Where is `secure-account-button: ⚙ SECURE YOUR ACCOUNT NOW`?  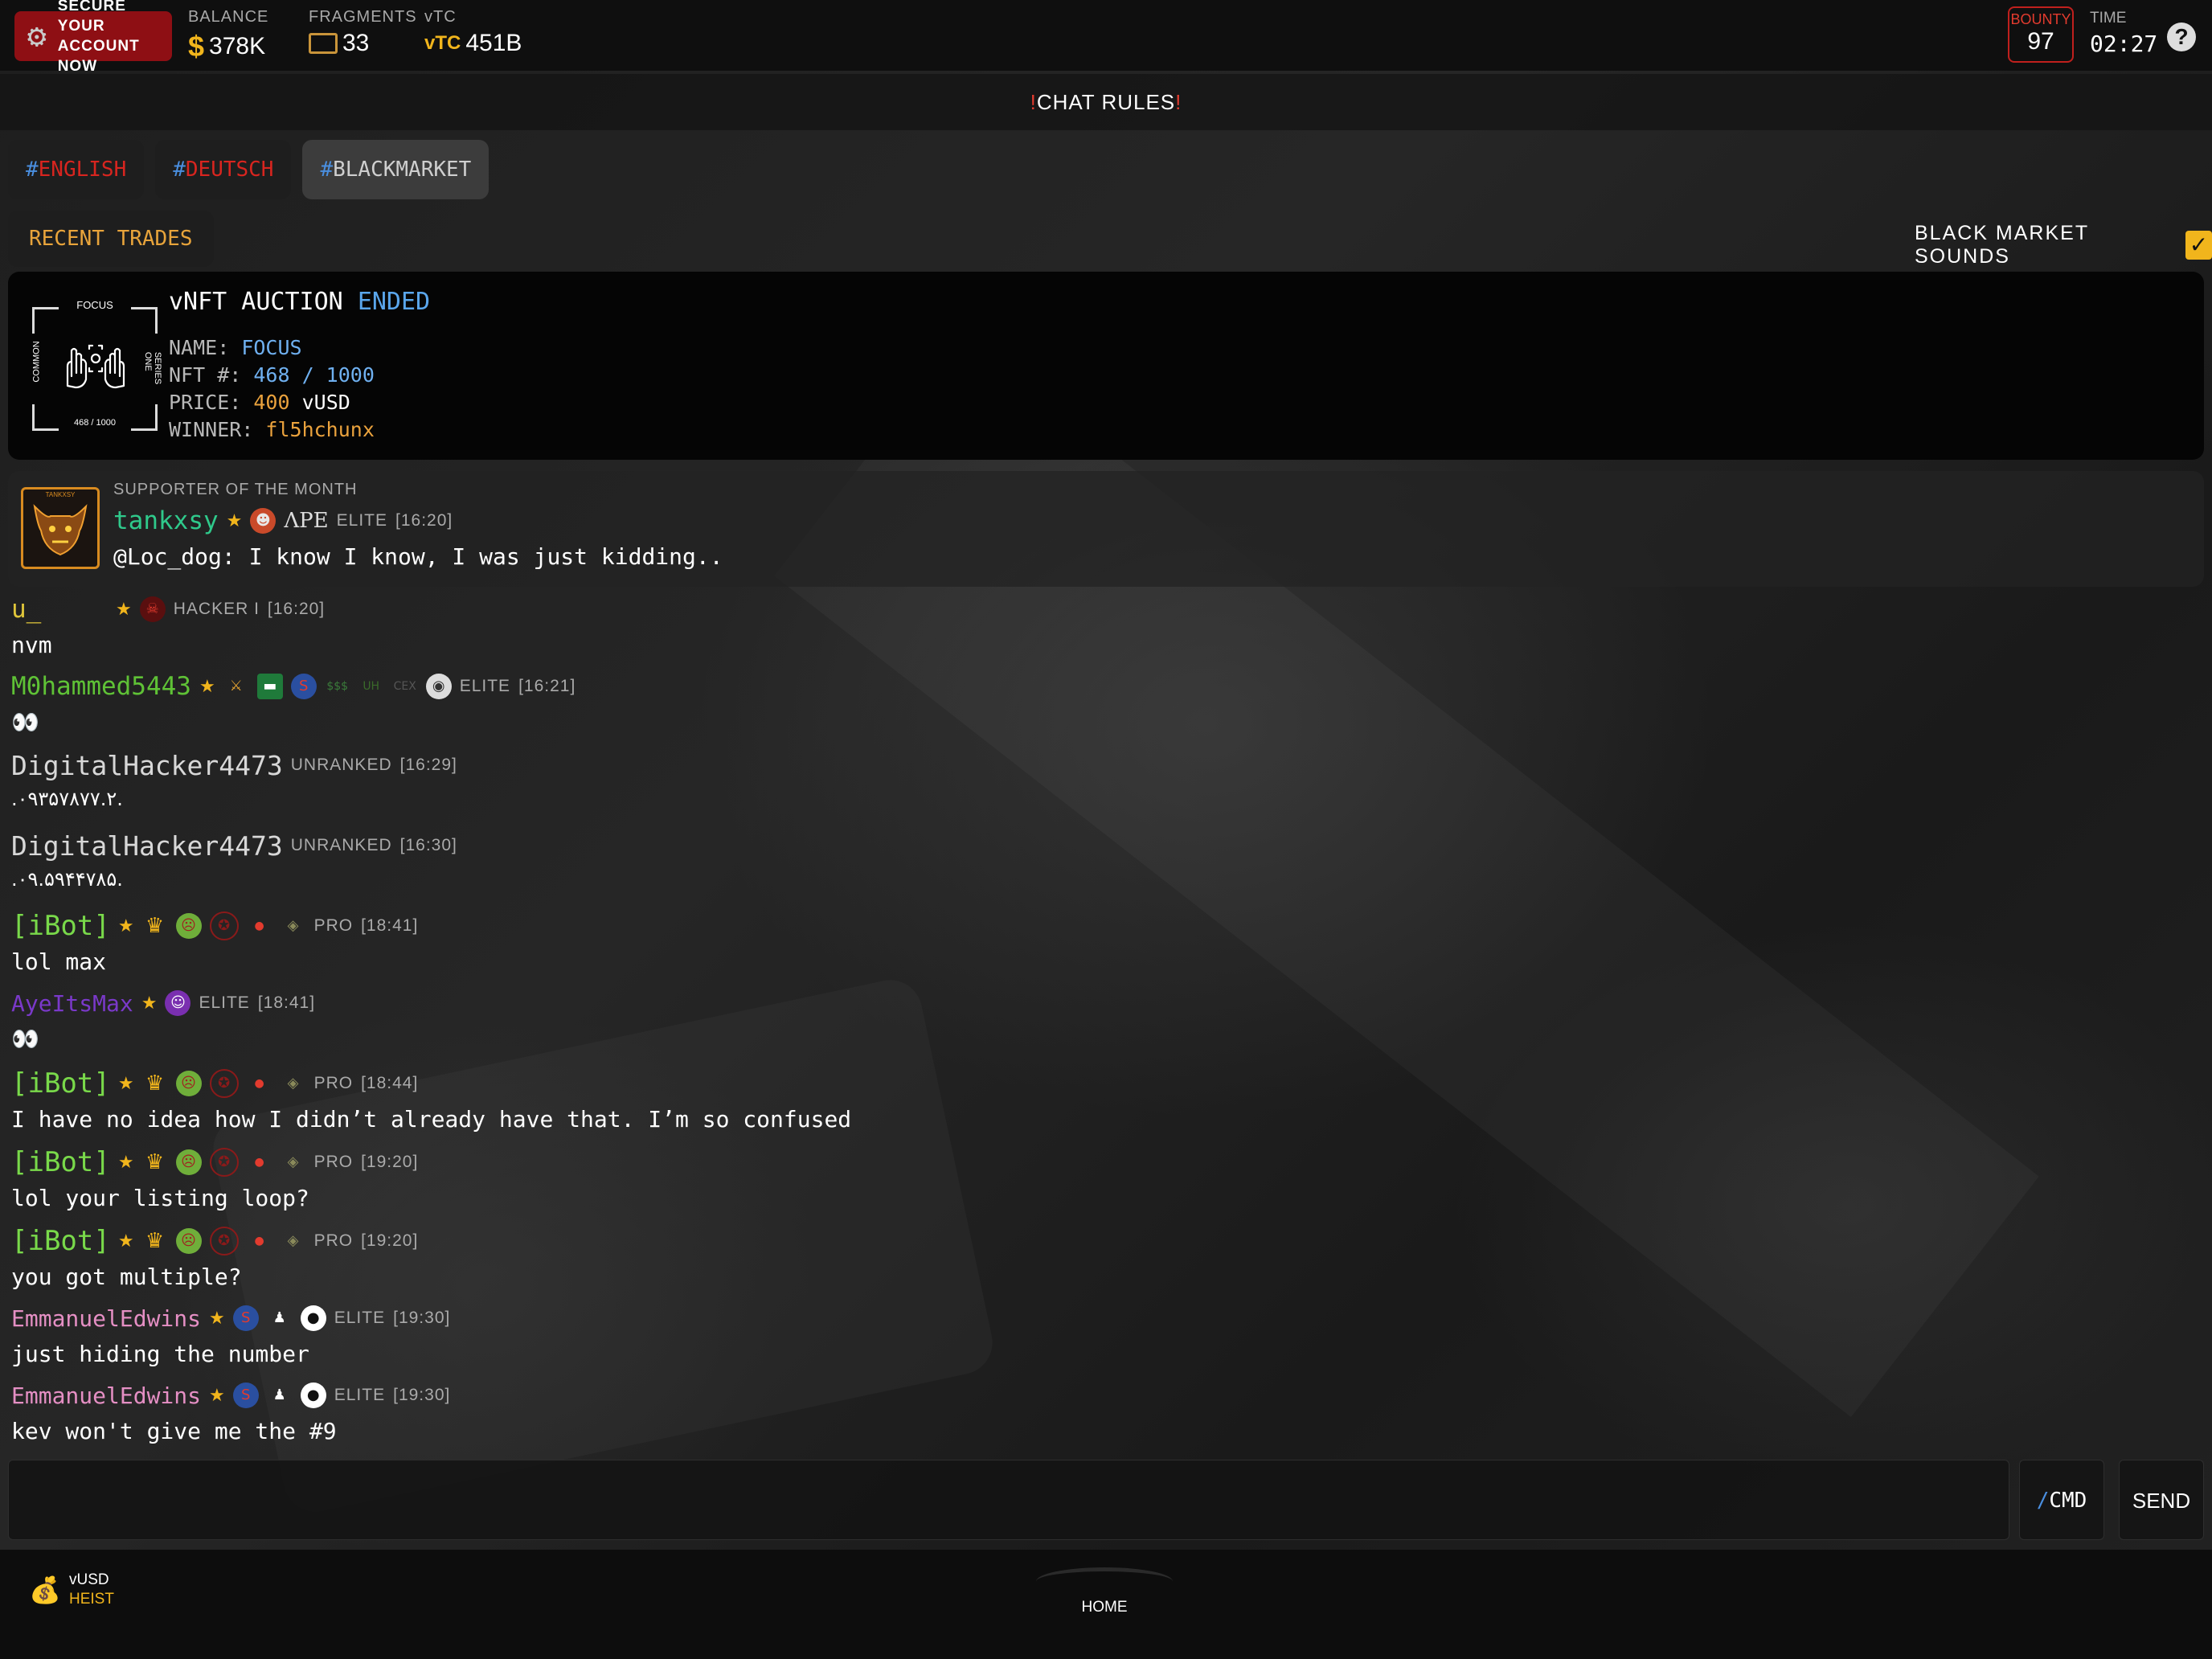
secure-account-button: ⚙ SECURE YOUR ACCOUNT NOW is located at coordinates (93, 37).